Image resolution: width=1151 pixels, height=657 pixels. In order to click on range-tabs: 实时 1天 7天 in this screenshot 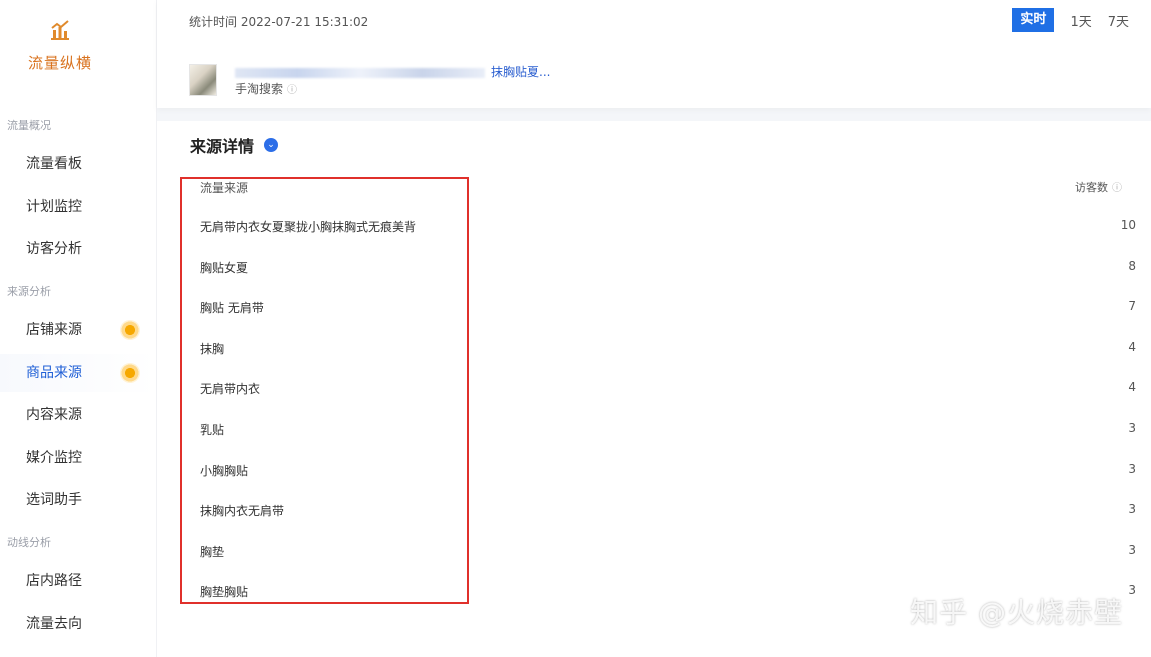, I will do `click(1070, 20)`.